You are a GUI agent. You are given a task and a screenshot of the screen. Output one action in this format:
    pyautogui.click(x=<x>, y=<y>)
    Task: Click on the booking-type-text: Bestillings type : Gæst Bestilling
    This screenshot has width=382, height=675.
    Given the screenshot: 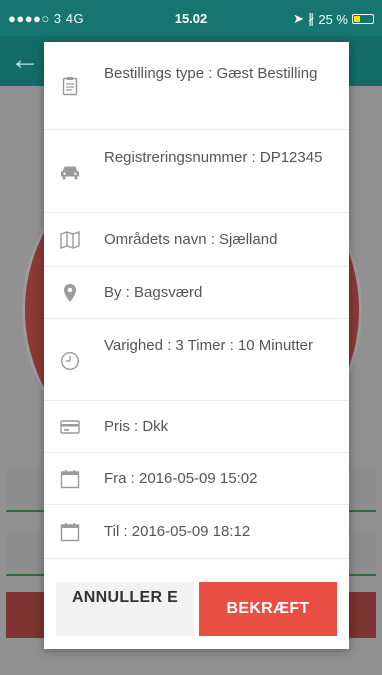 What is the action you would take?
    pyautogui.click(x=211, y=73)
    